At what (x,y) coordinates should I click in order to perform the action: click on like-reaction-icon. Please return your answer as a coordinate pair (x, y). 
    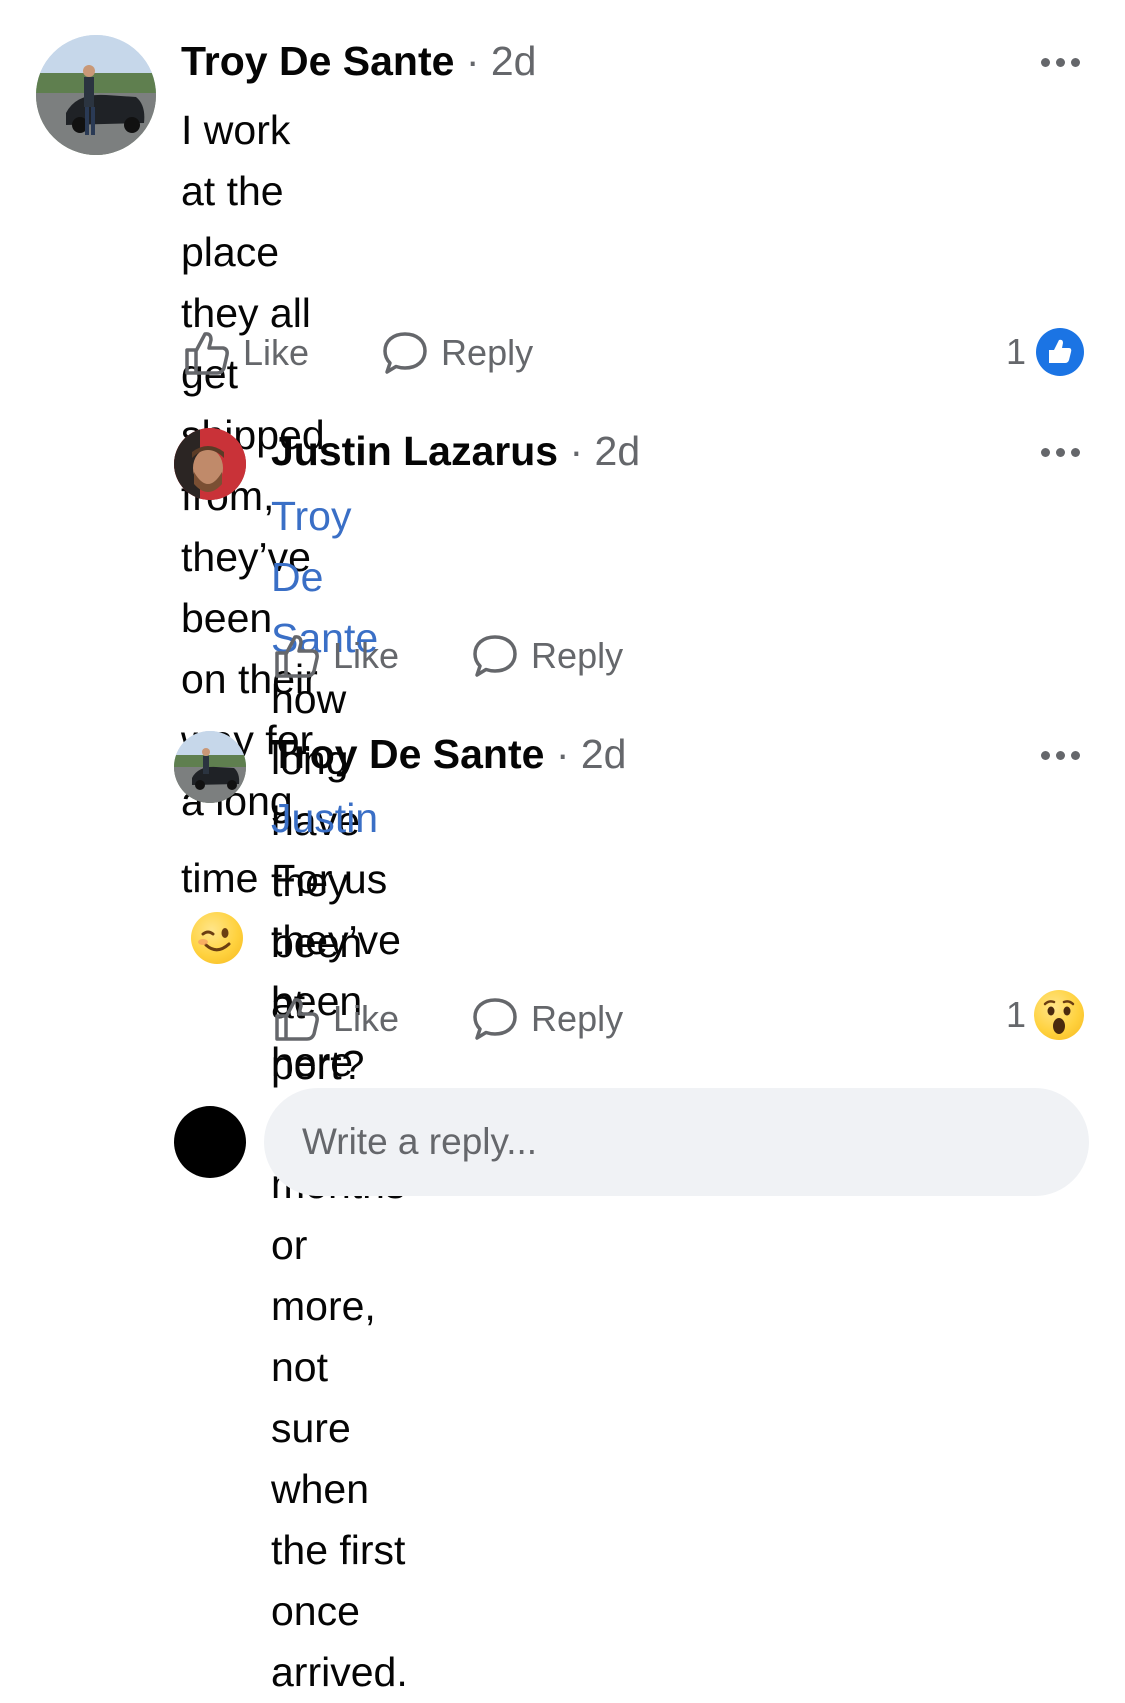
    Looking at the image, I should click on (1060, 352).